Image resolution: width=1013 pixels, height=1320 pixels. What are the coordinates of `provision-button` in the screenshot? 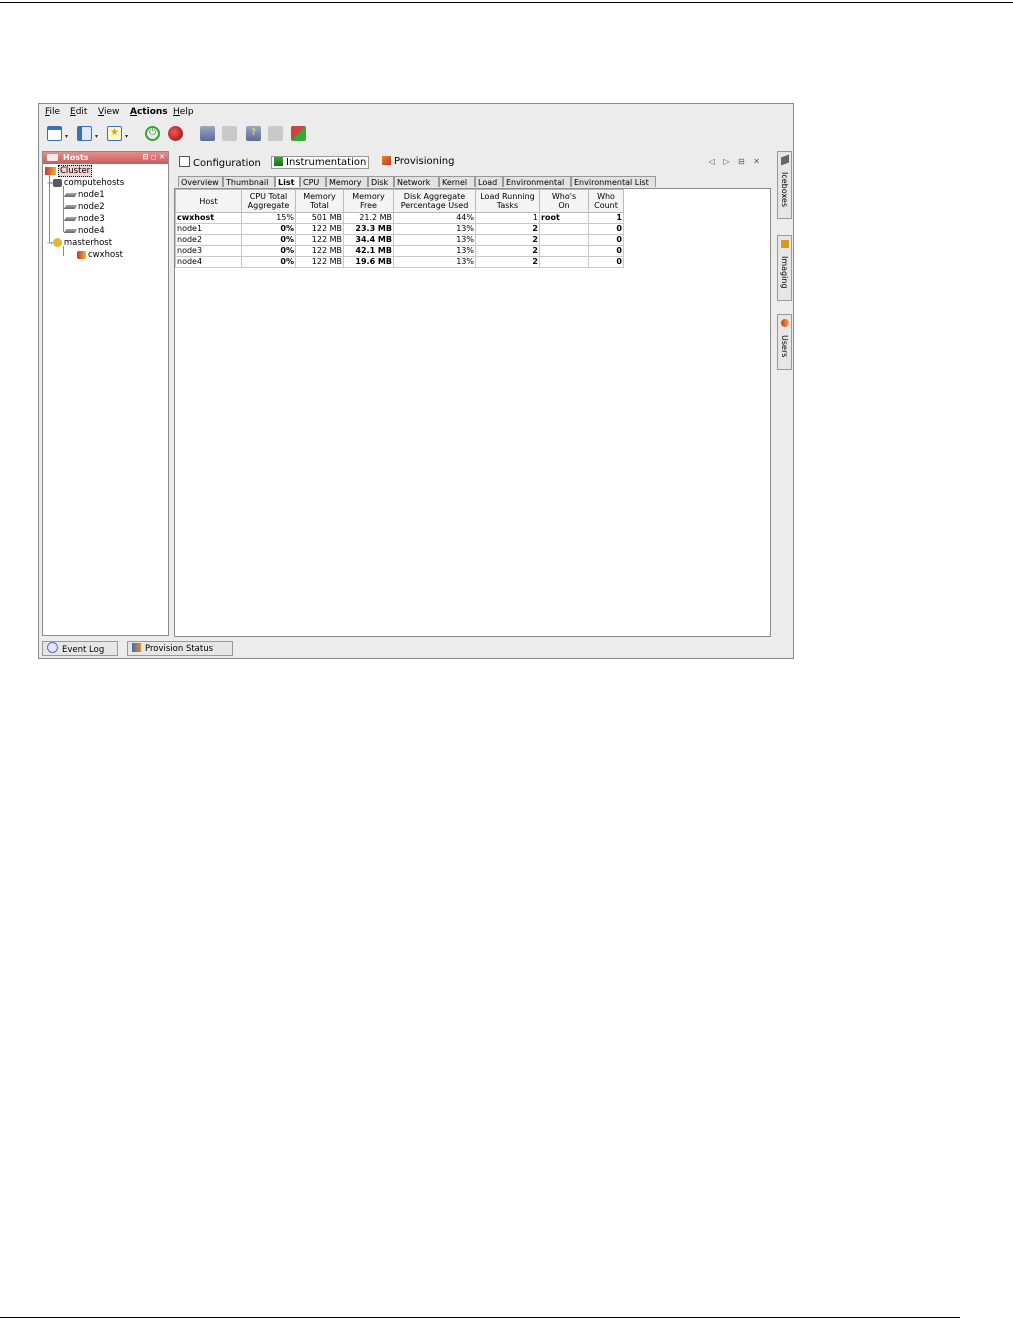 It's located at (300, 135).